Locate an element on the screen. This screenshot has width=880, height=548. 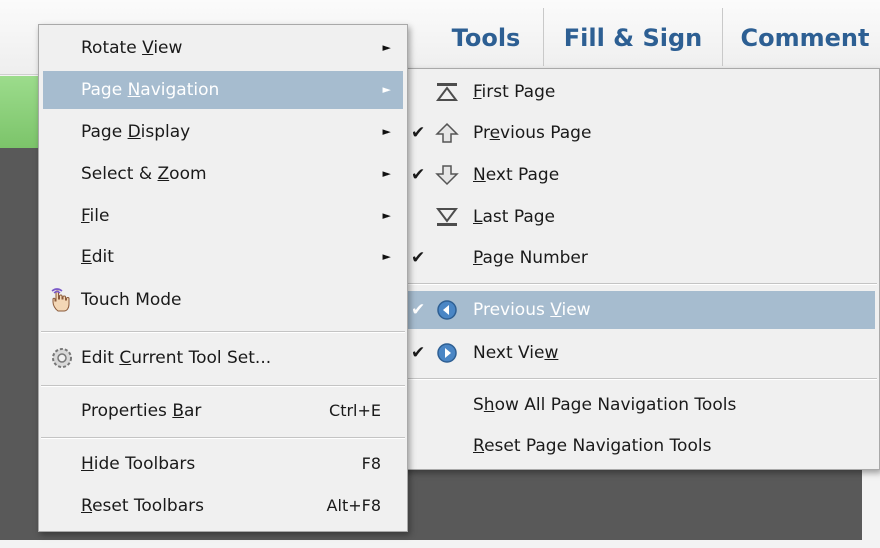
menu-item-label: Select & Zoom is located at coordinates (144, 174).